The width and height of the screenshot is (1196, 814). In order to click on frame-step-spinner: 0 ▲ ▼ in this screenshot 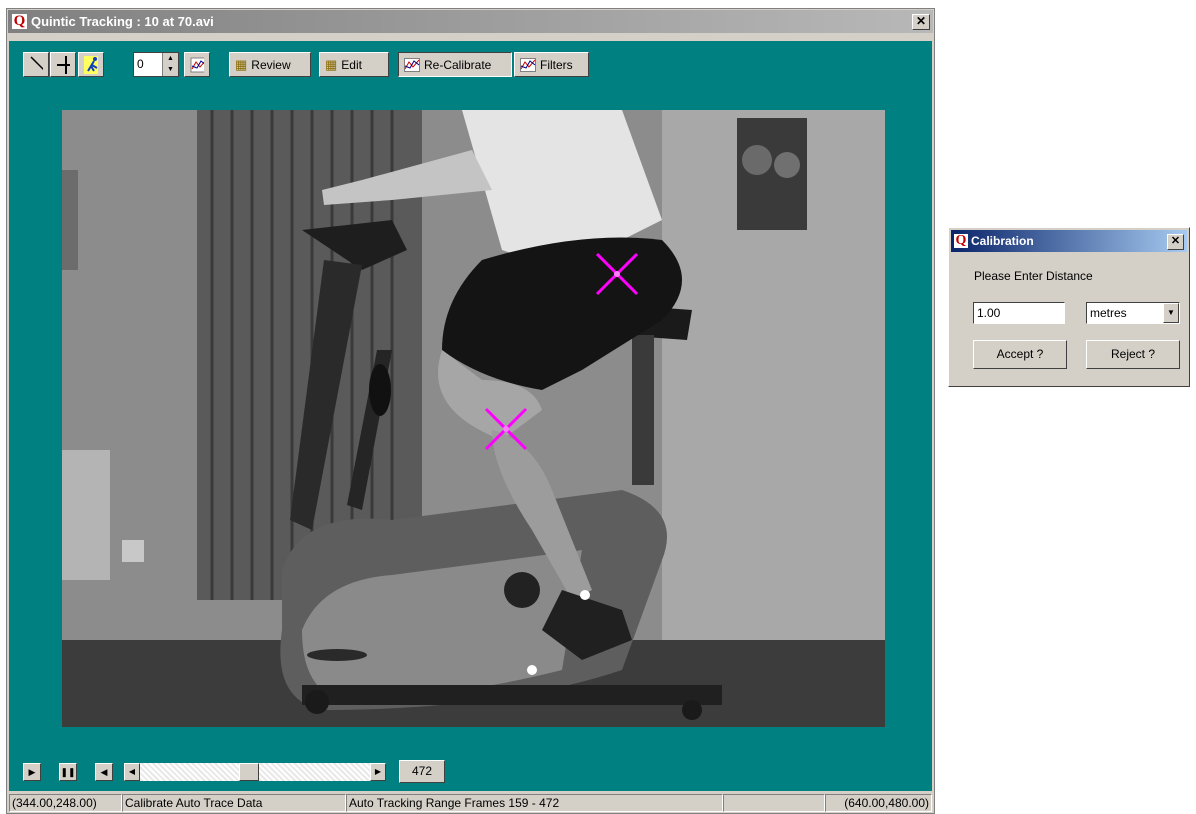, I will do `click(156, 64)`.